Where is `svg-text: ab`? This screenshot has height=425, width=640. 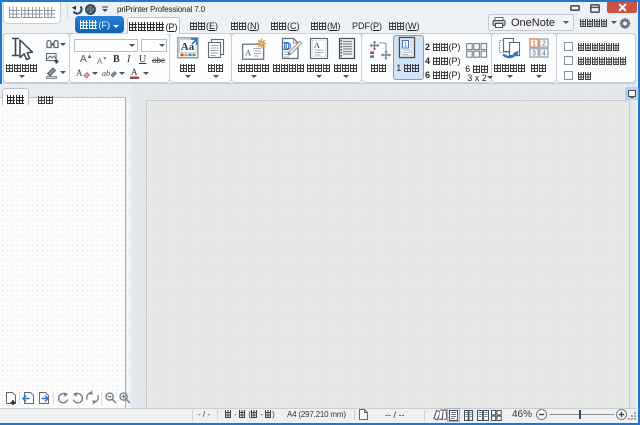 svg-text: ab is located at coordinates (106, 73).